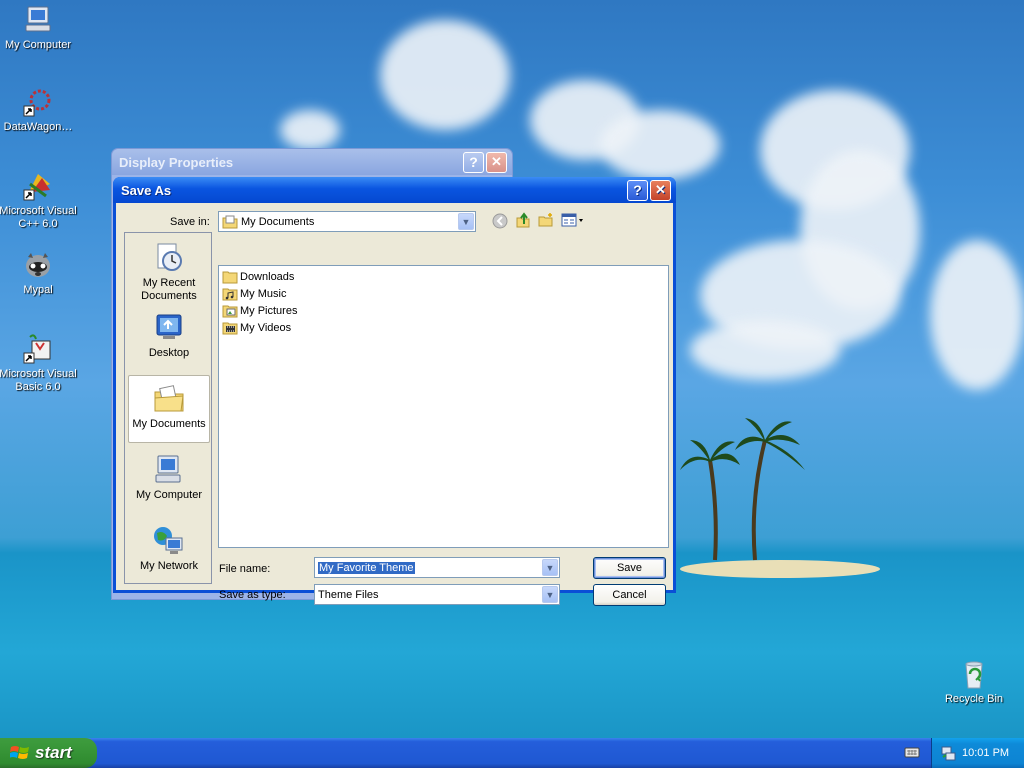 Image resolution: width=1024 pixels, height=768 pixels. I want to click on place-label: My Computer, so click(169, 495).